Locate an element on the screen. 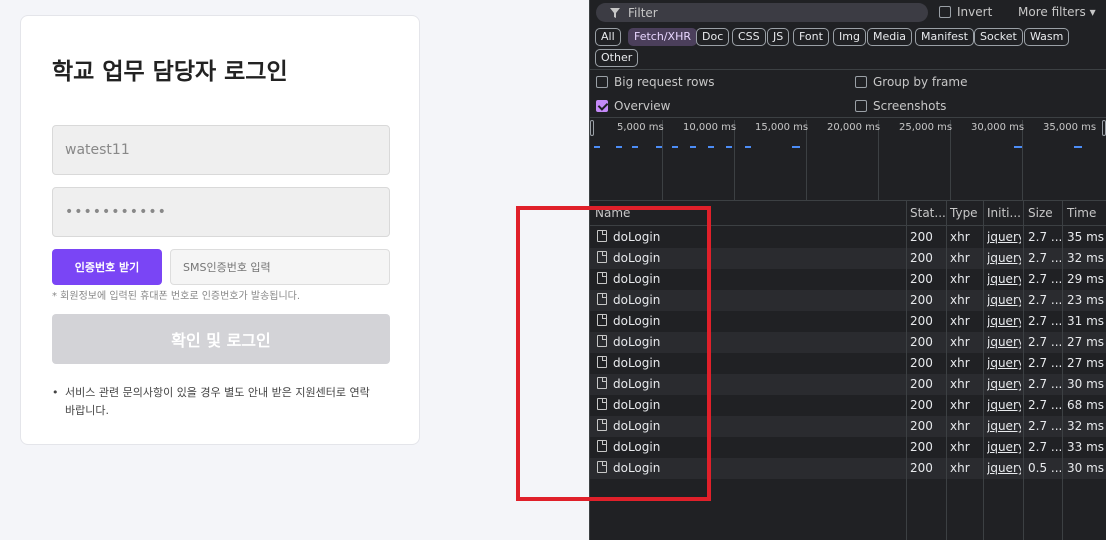 The height and width of the screenshot is (540, 1106). chevron-down-icon: ▾ is located at coordinates (1092, 12).